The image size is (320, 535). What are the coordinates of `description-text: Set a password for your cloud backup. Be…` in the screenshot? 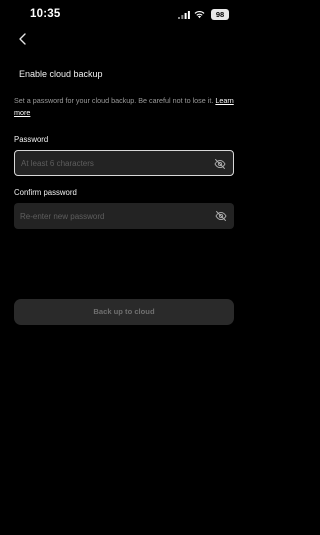 It's located at (114, 100).